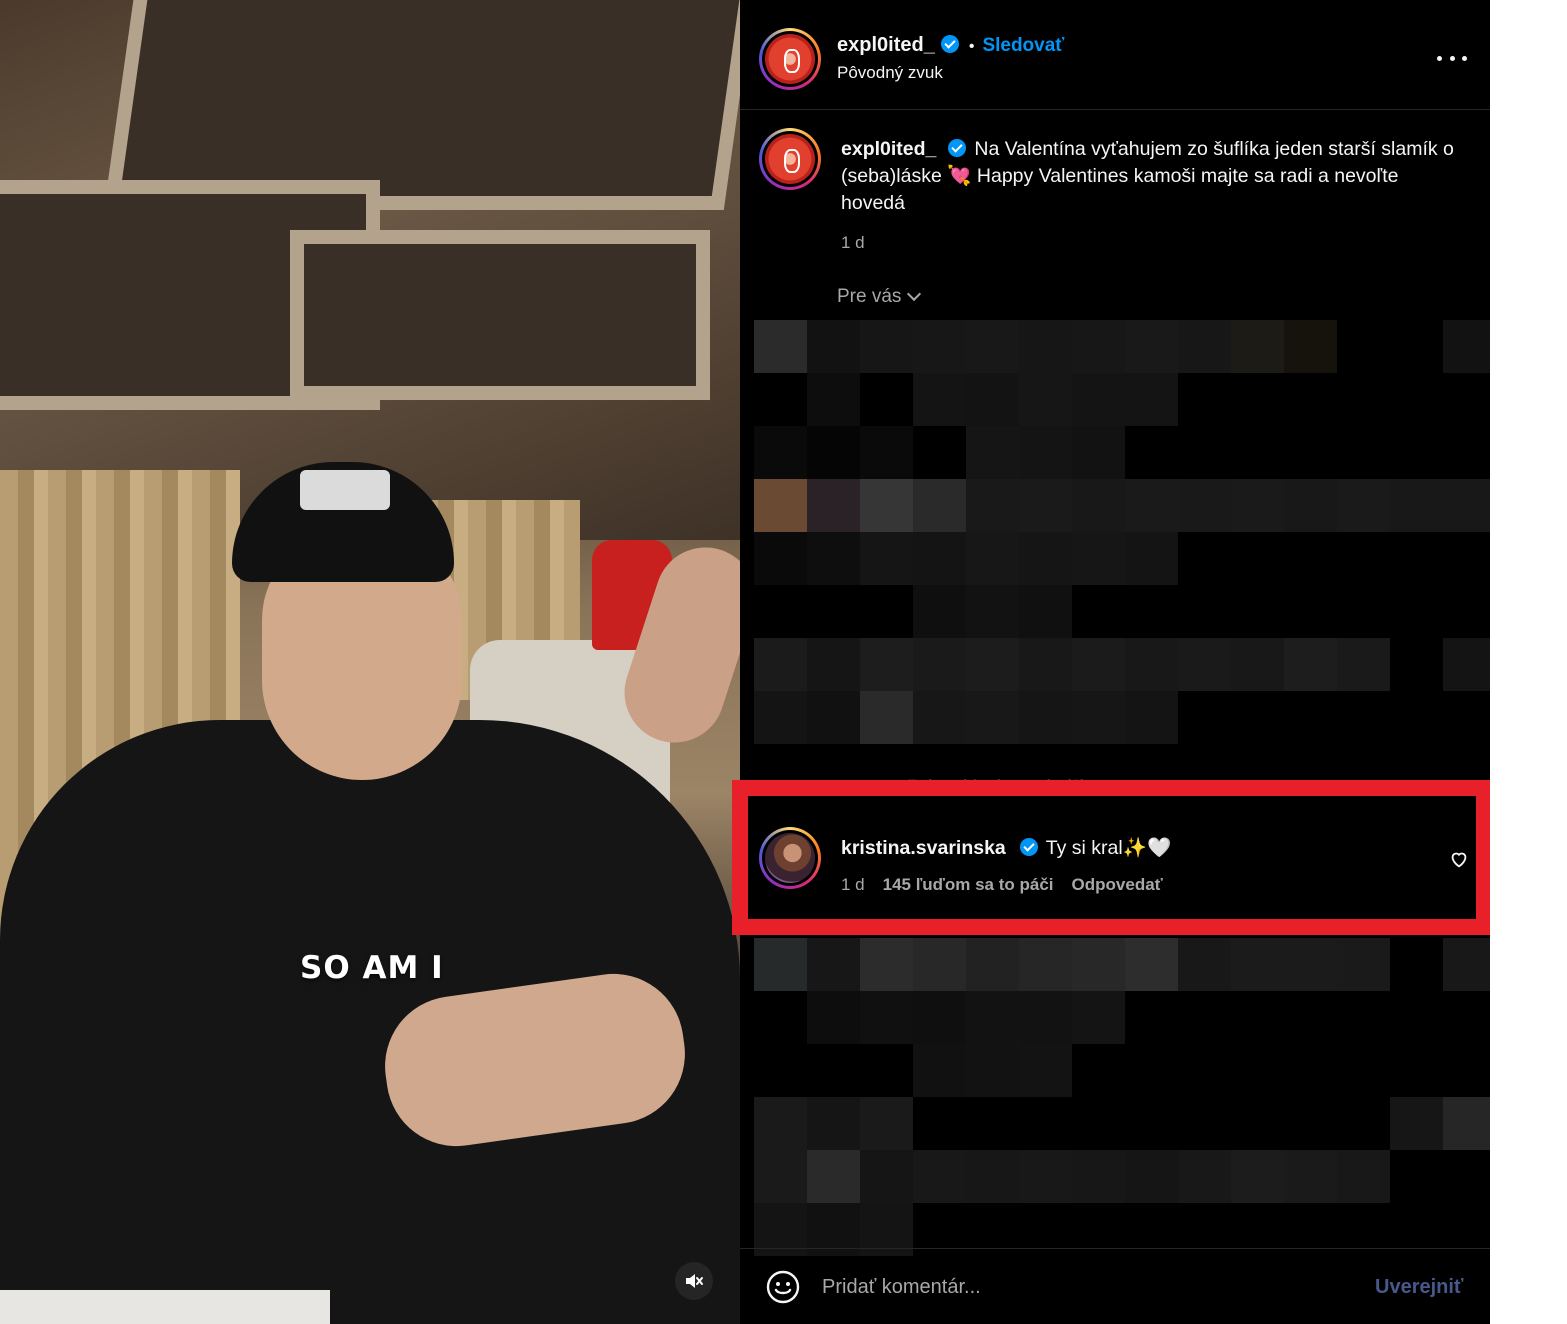 The width and height of the screenshot is (1567, 1324). I want to click on reply-button: Odpovedať, so click(1117, 884).